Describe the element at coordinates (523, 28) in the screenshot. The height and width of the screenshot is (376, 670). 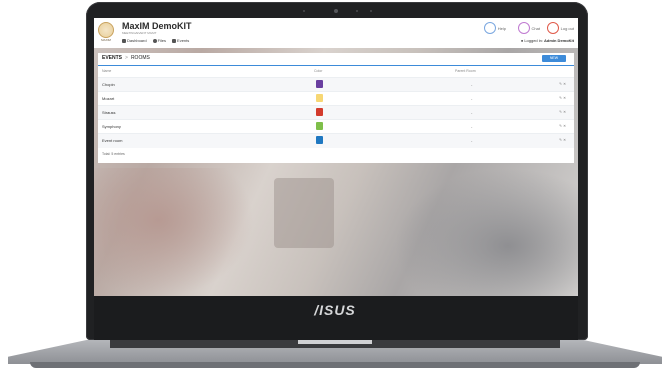
I see `chat-icon` at that location.